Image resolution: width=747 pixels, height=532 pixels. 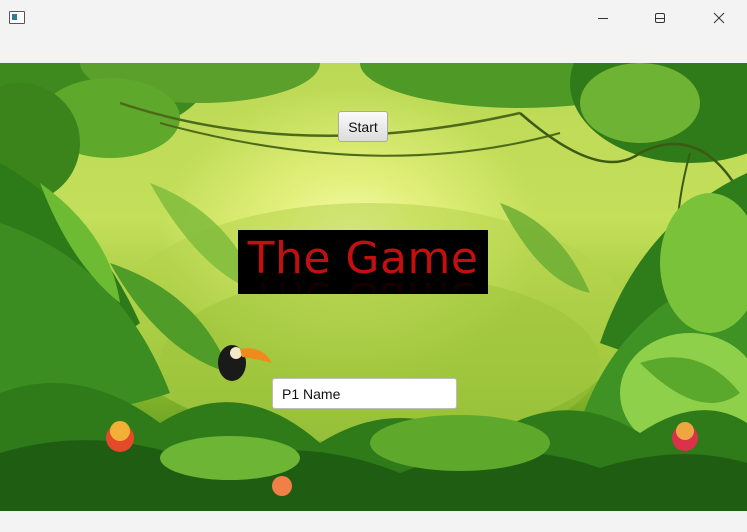 I want to click on window-bottom-strip, so click(x=373, y=521).